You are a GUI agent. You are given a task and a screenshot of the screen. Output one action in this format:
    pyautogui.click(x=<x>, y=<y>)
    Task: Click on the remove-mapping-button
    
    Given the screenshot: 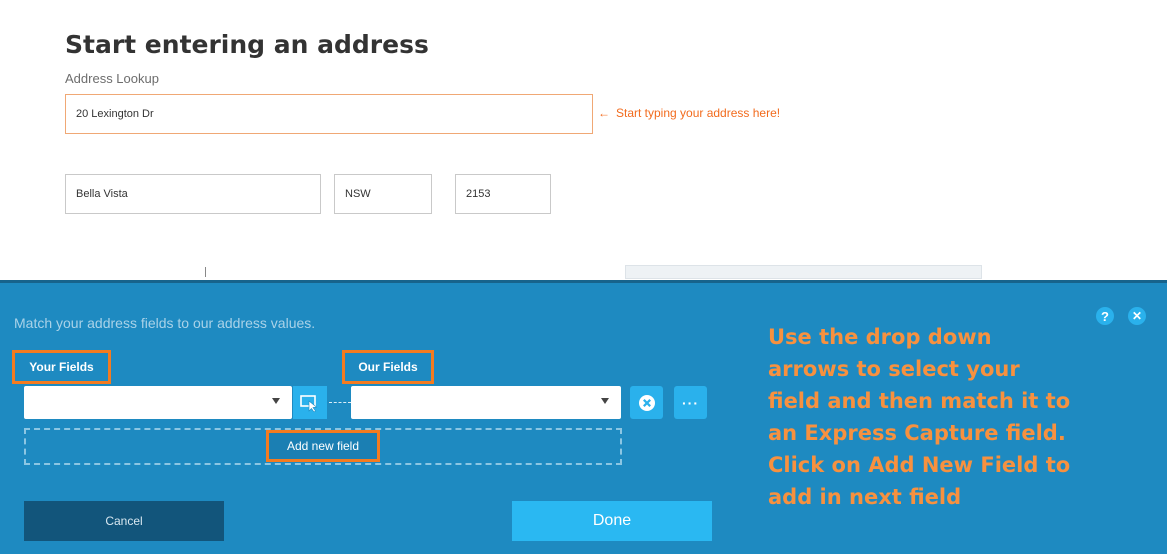 What is the action you would take?
    pyautogui.click(x=646, y=402)
    